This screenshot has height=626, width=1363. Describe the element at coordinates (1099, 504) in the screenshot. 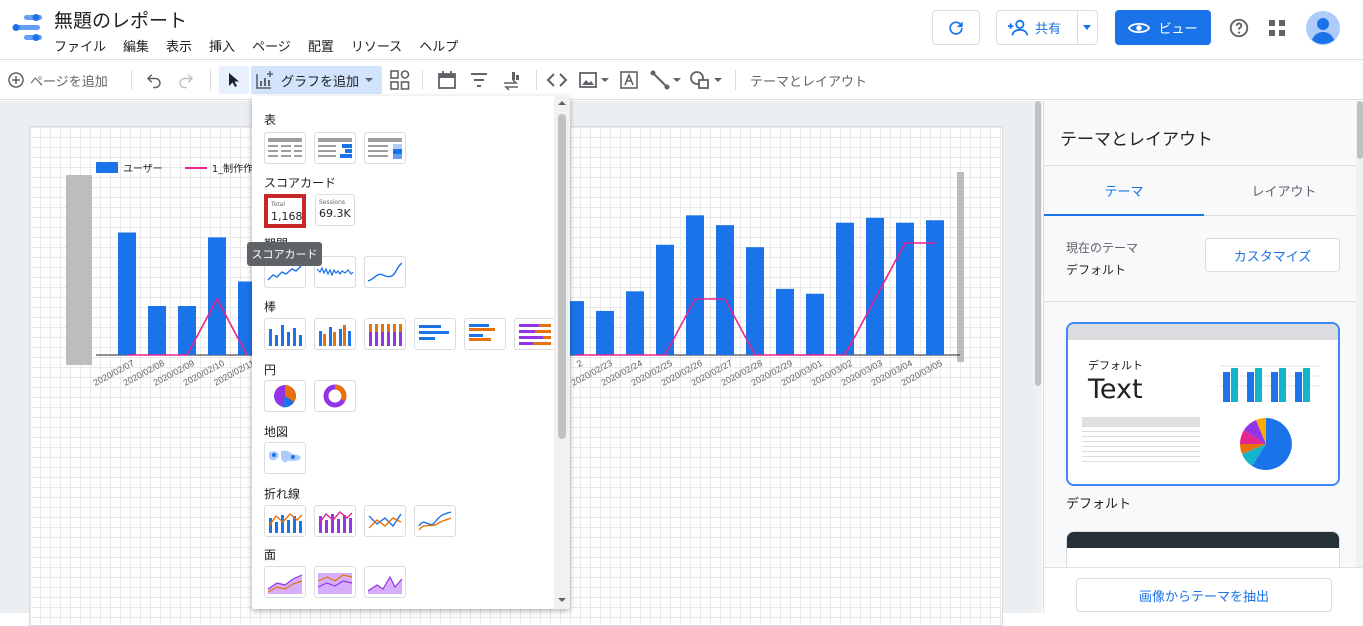

I see `theme-name-default: デフォルト` at that location.